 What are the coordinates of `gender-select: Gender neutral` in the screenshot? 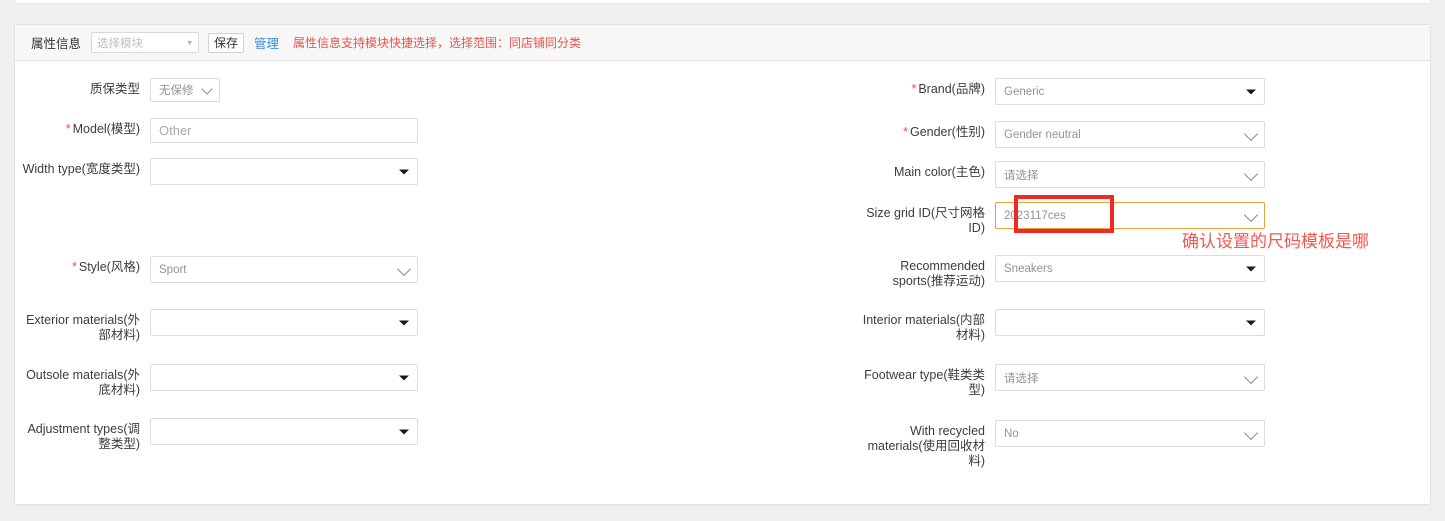 It's located at (1130, 134).